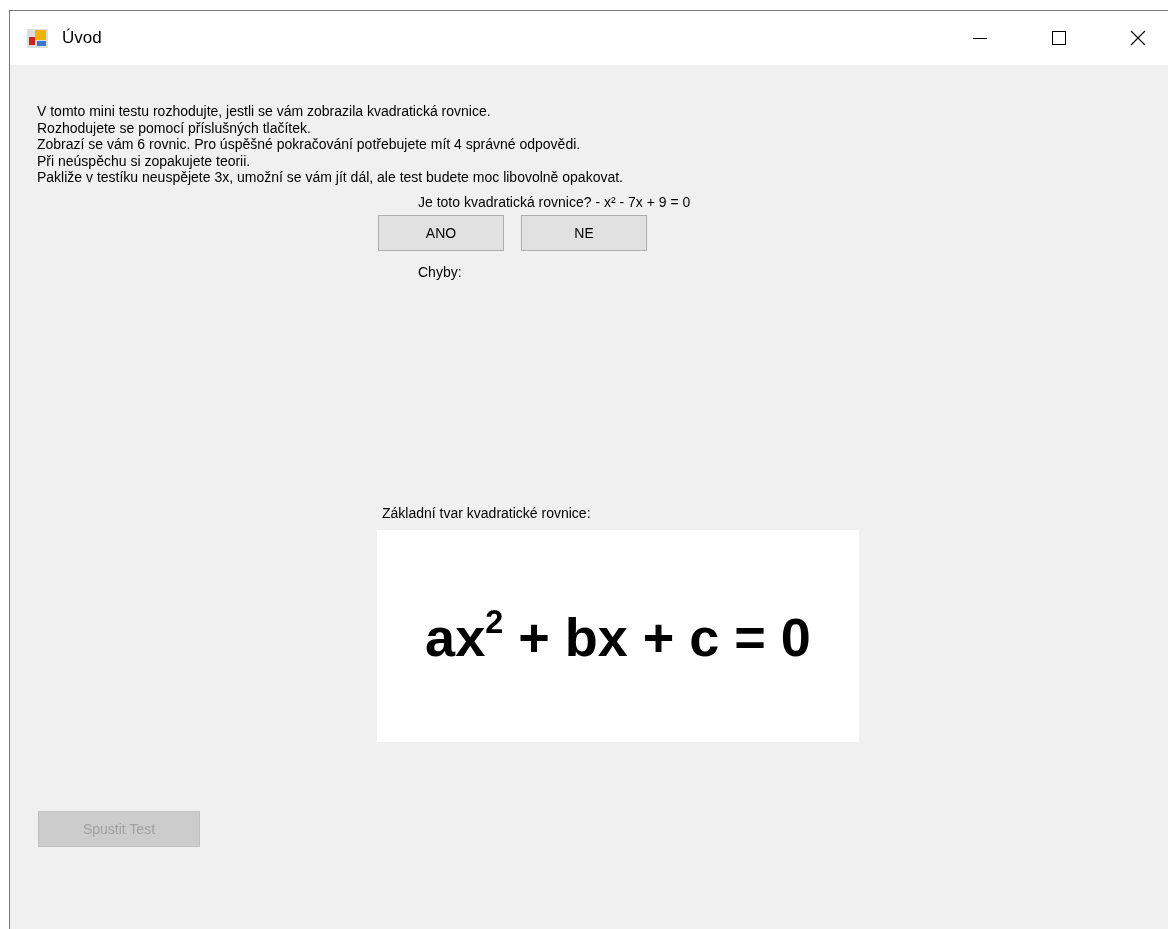  I want to click on instructions-text: V tomto mini testu rozhodujte, jestli se vám zobrazila kvadratická rovnice. Rozhodujete se pomocí příslušných tlačítek. Zobrazí se vám 6 rovnic. Pro úspěšné pokračování potřebujete mít 4 správné odpovědi. Při neúspěchu si zopakujete teorii. Pakliže v testíku neuspějete 3x, umožní se vám jít dál, ale test budete moc libovolně opakovat., so click(330, 144).